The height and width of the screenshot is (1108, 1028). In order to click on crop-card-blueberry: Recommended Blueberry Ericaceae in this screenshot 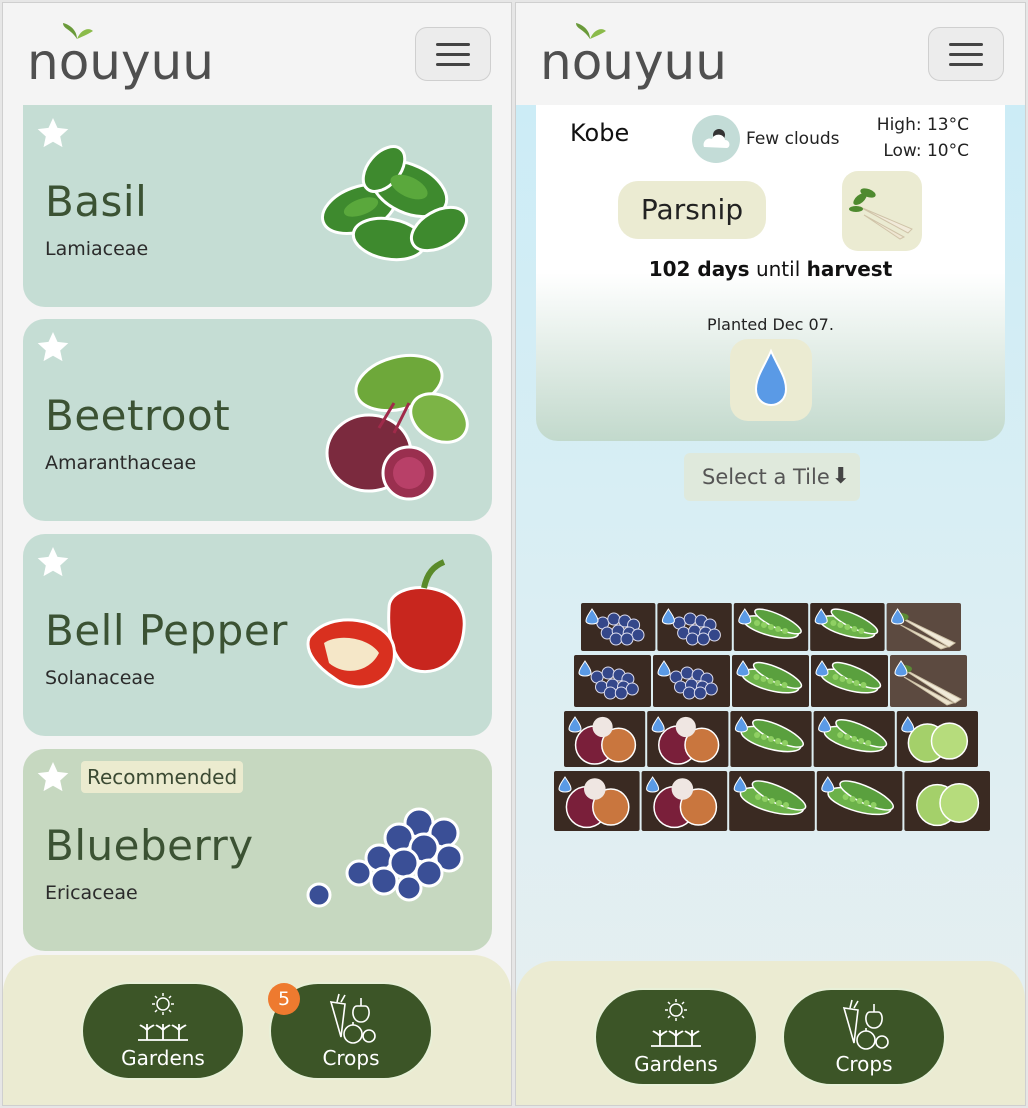, I will do `click(257, 850)`.